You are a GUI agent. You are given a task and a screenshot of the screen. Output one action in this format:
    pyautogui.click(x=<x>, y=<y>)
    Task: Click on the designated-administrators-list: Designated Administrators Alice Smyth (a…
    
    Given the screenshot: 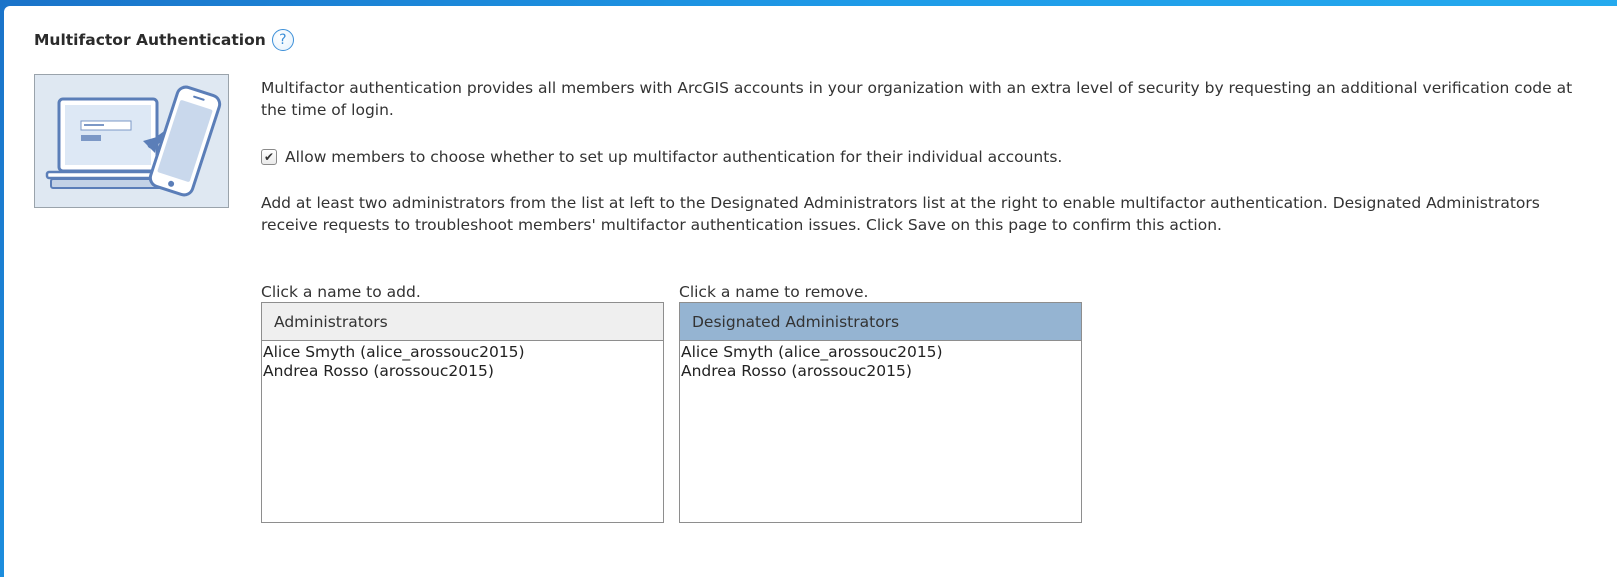 What is the action you would take?
    pyautogui.click(x=880, y=412)
    